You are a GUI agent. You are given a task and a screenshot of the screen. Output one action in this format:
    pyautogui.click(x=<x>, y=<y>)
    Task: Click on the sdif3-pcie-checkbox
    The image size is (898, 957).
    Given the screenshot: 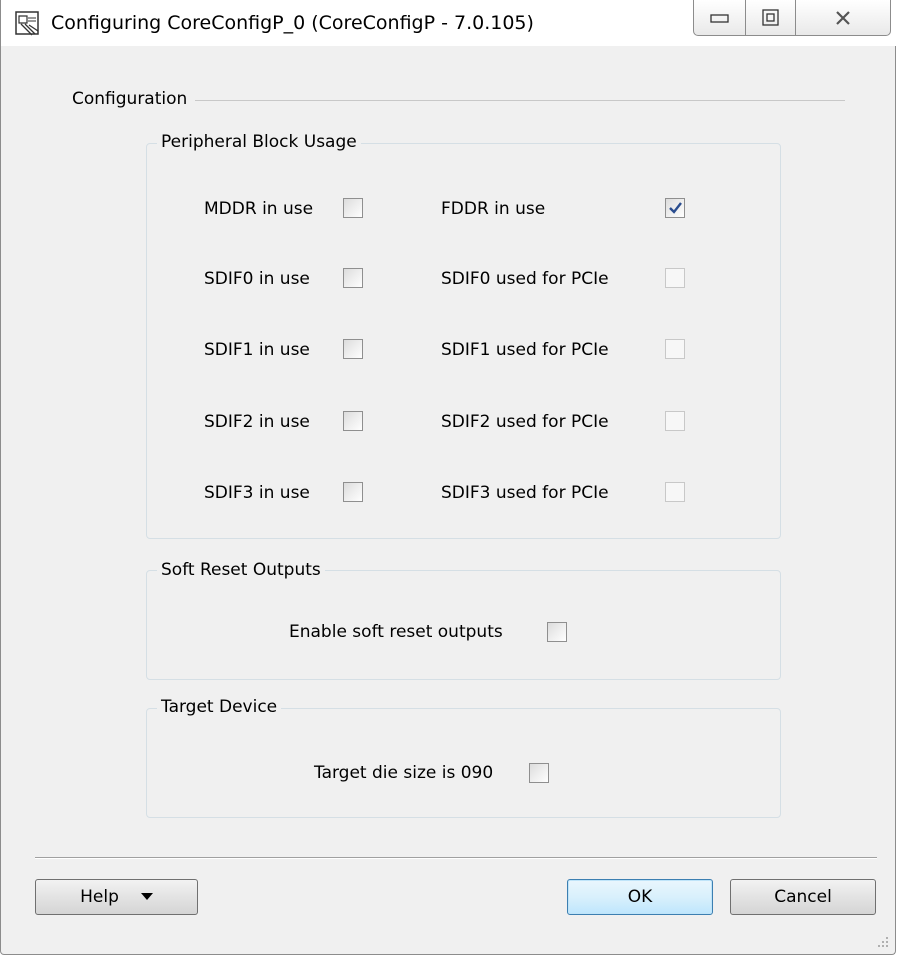 What is the action you would take?
    pyautogui.click(x=675, y=492)
    